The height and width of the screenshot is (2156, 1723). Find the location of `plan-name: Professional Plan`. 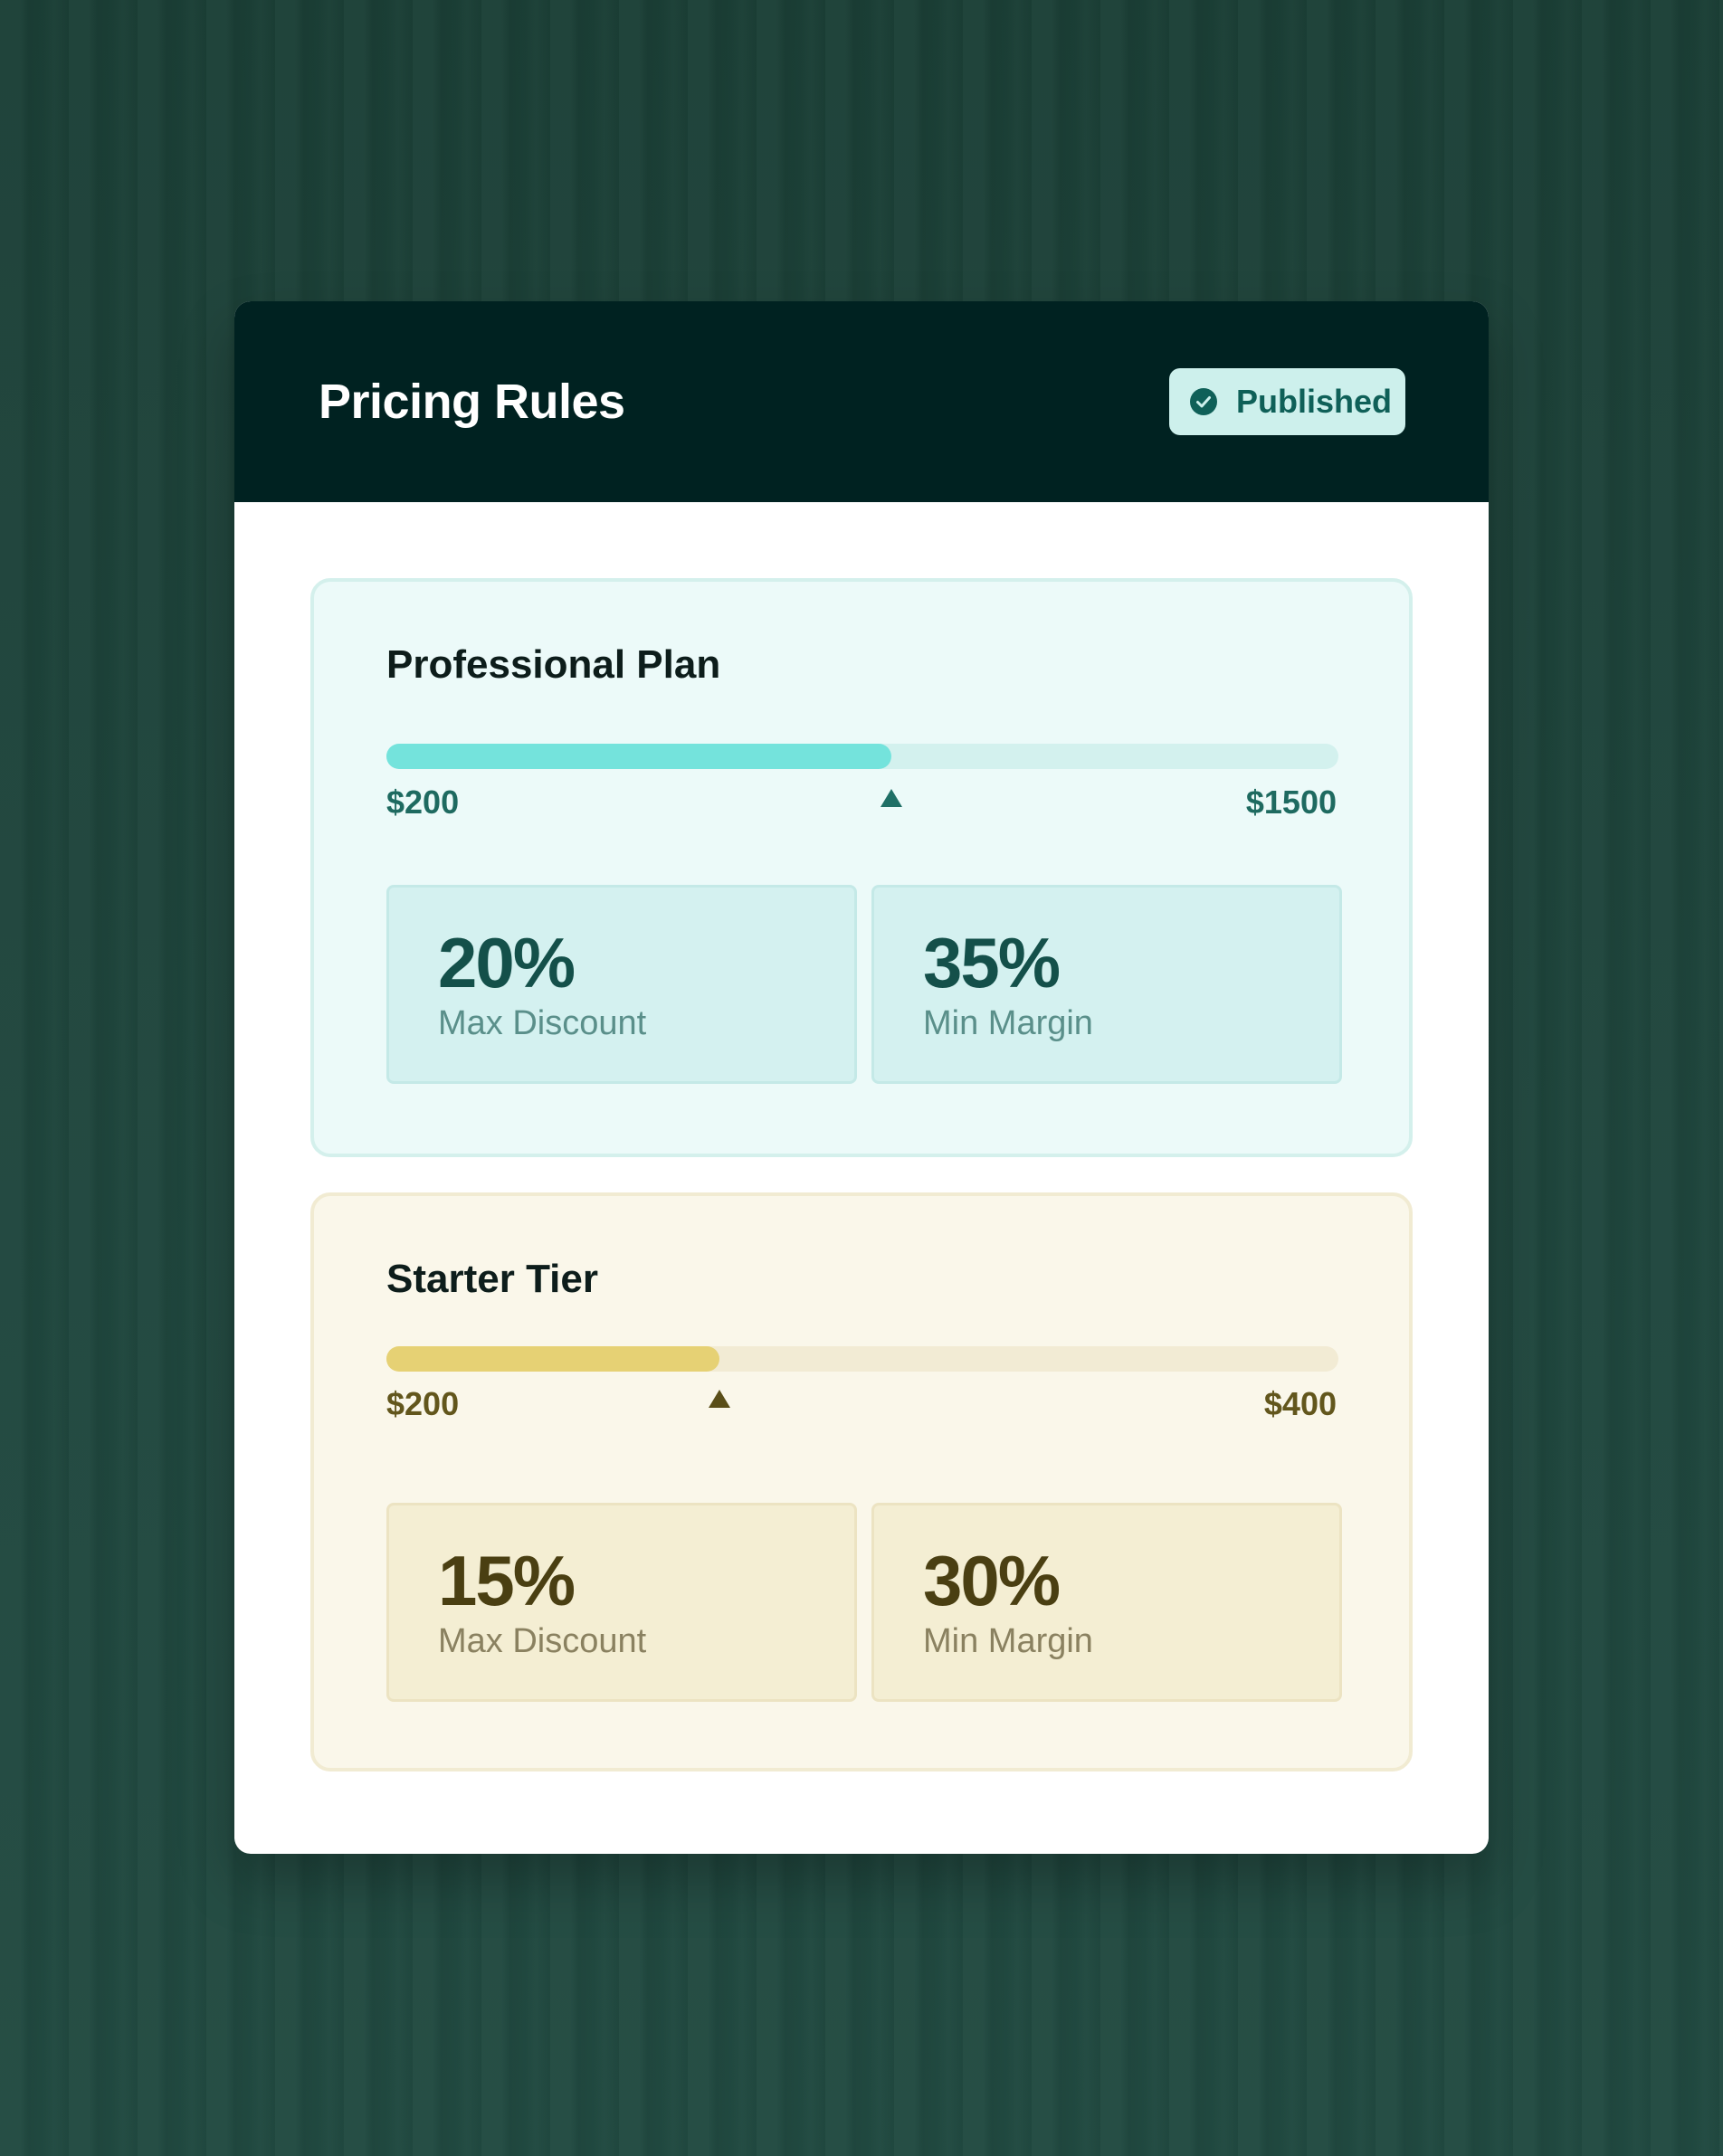

plan-name: Professional Plan is located at coordinates (553, 664).